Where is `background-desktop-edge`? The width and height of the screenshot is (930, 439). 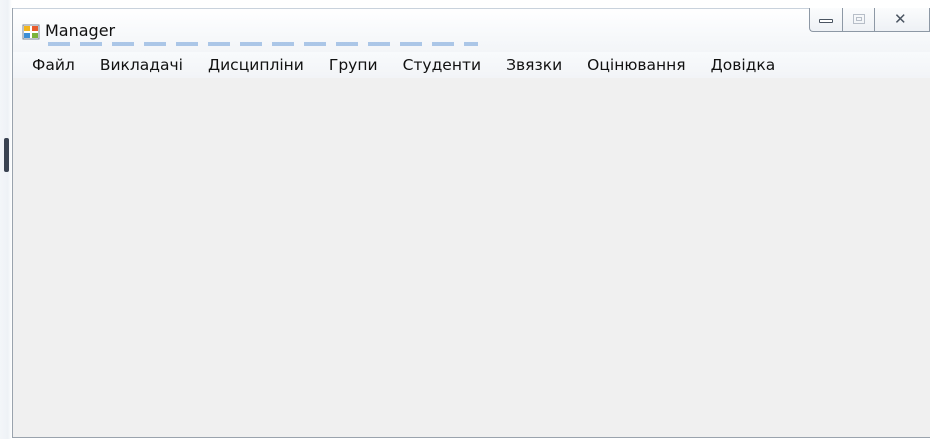
background-desktop-edge is located at coordinates (6, 219).